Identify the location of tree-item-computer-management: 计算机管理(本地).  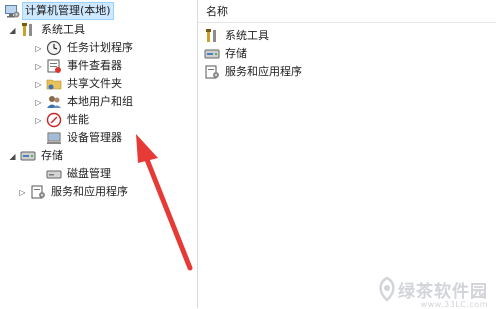
(59, 11).